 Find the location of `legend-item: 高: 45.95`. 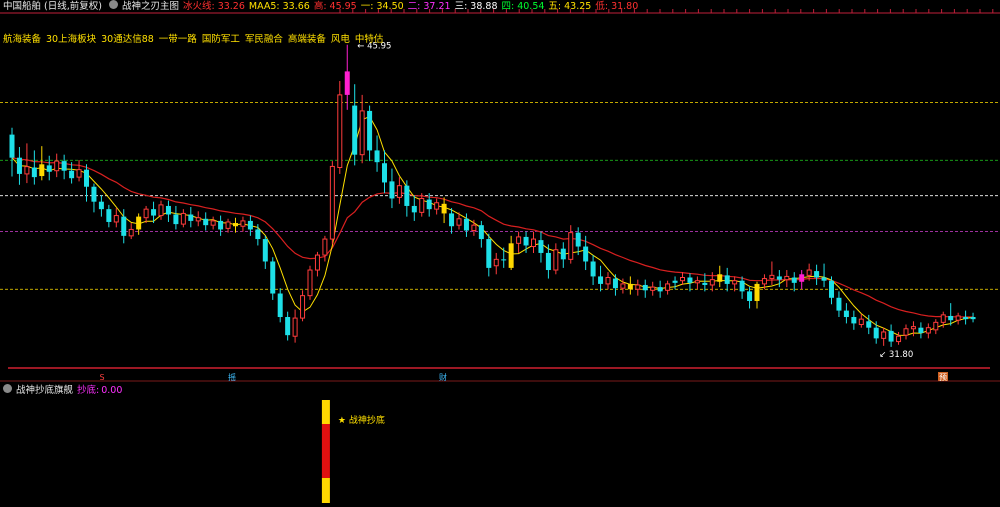

legend-item: 高: 45.95 is located at coordinates (335, 6).